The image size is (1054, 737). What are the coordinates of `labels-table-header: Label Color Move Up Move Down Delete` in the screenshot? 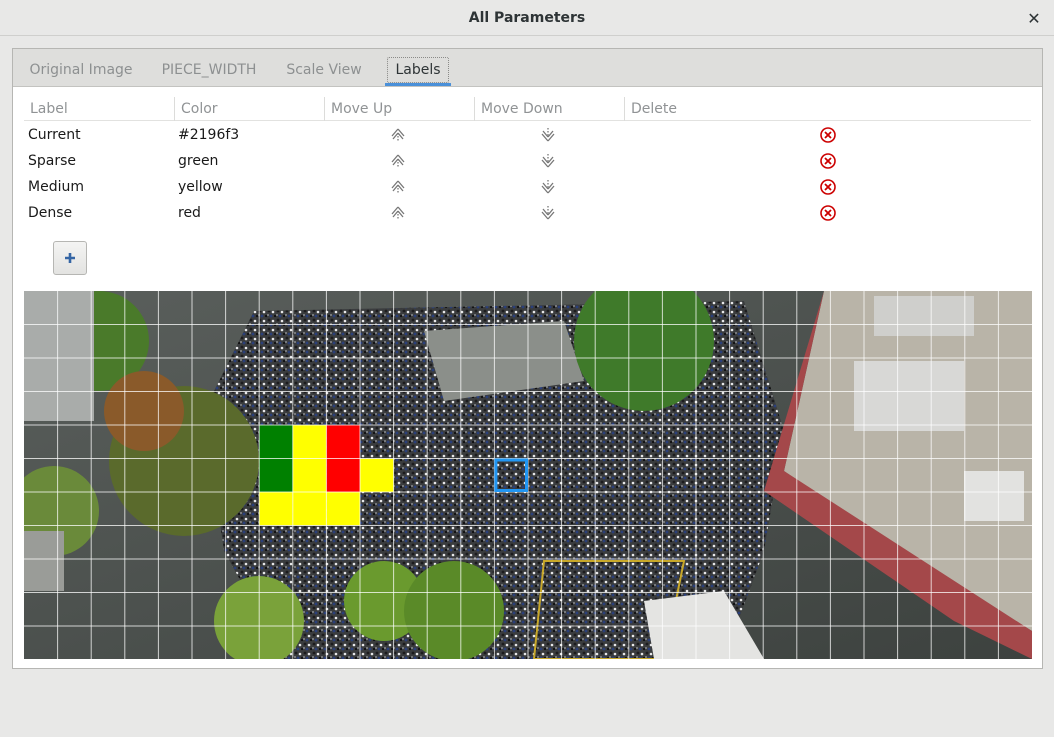 It's located at (527, 109).